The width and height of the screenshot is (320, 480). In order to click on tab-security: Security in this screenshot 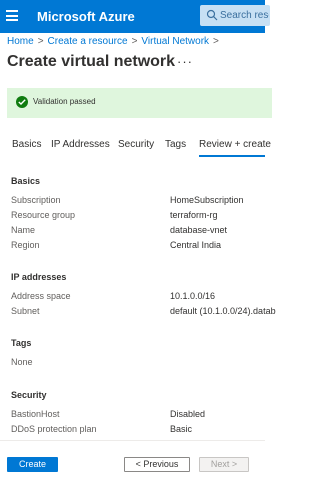, I will do `click(136, 144)`.